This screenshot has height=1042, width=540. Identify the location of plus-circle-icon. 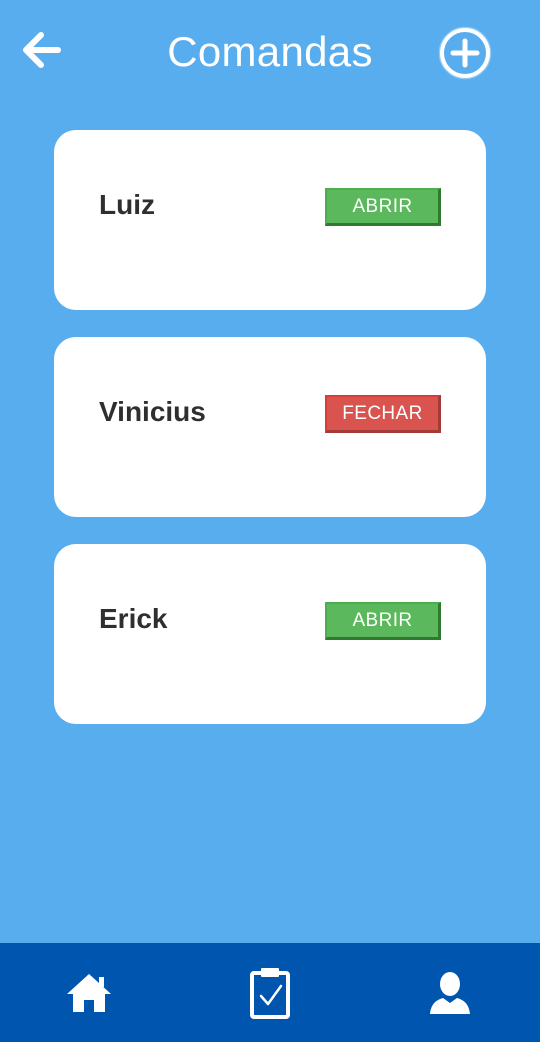
(465, 53).